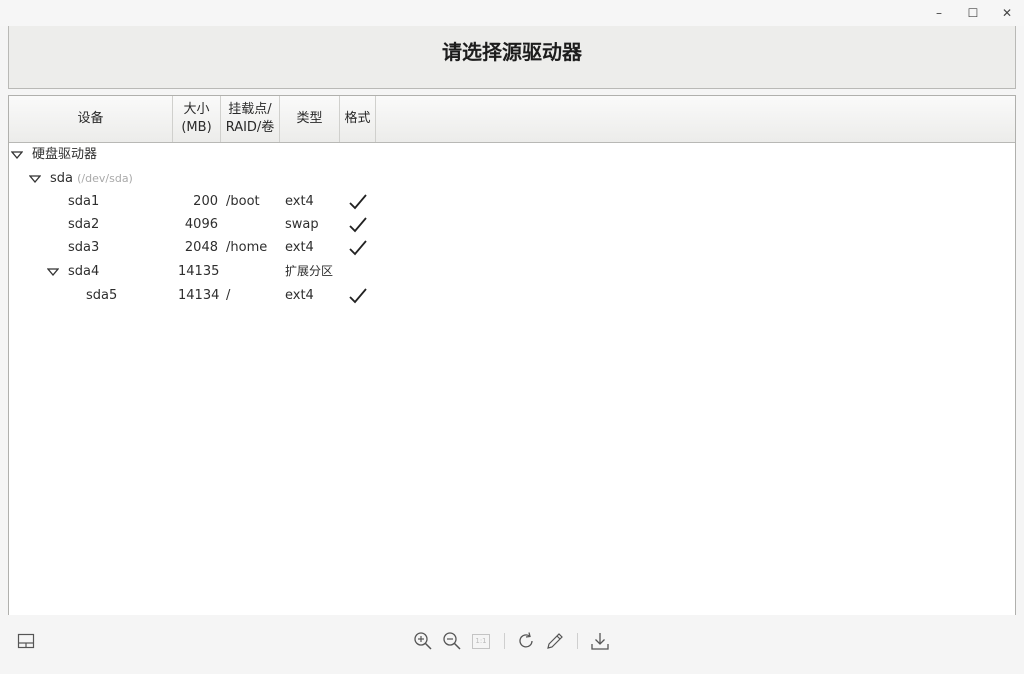 This screenshot has width=1024, height=674. Describe the element at coordinates (102, 295) in the screenshot. I see `device-cell: sda5` at that location.